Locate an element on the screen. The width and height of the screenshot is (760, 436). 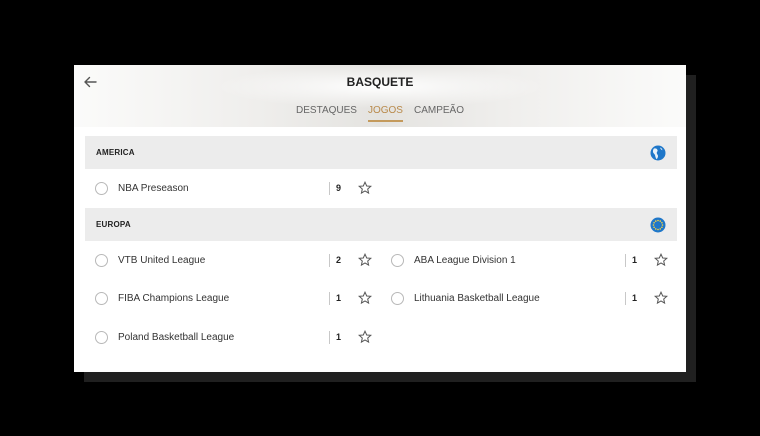
section-title: AMERICA is located at coordinates (115, 152).